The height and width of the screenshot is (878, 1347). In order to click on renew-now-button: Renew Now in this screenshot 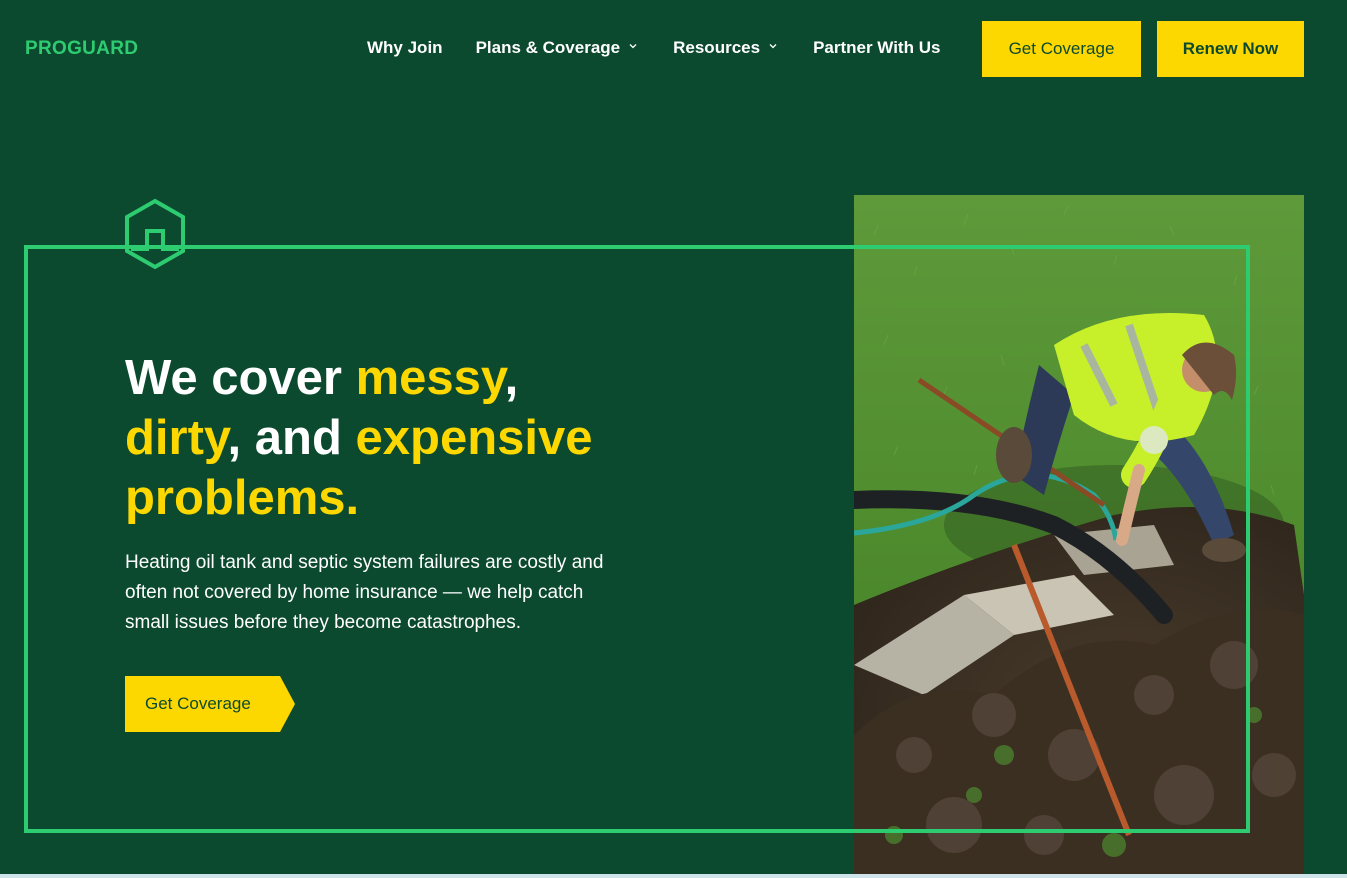, I will do `click(1230, 49)`.